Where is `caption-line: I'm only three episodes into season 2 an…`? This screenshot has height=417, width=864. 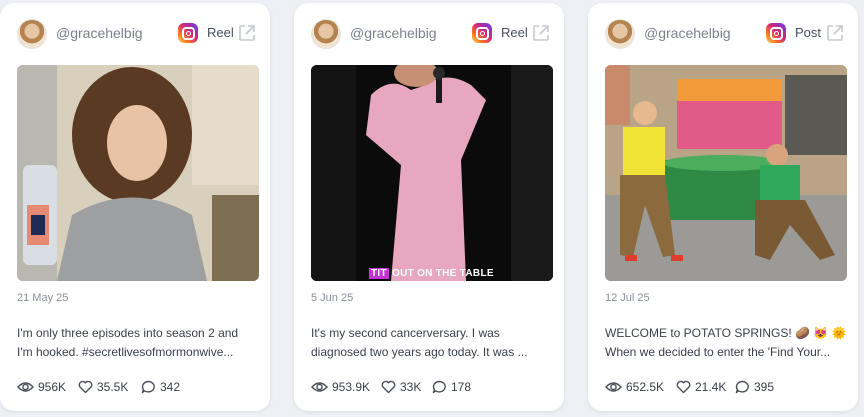
caption-line: I'm only three episodes into season 2 an… is located at coordinates (128, 333).